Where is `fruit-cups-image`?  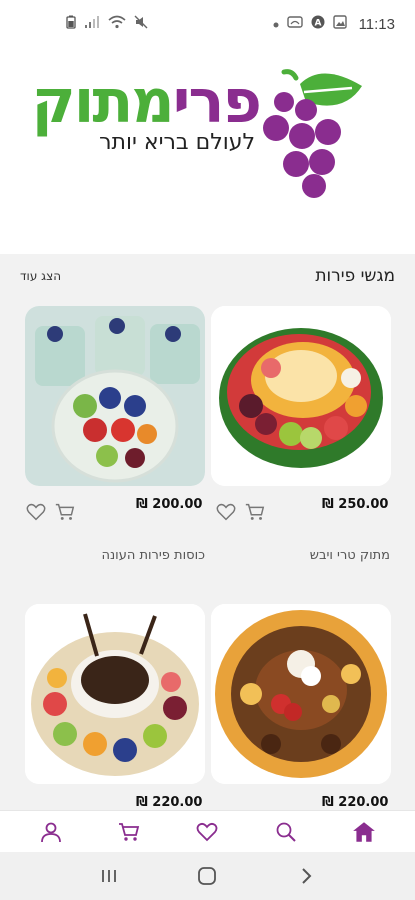 fruit-cups-image is located at coordinates (115, 396).